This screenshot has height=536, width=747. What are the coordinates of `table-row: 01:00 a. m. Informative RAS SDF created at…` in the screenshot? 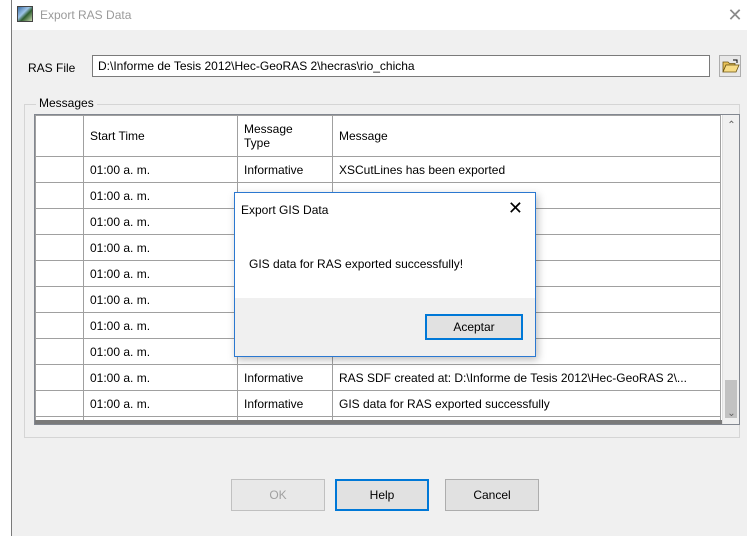 It's located at (378, 377).